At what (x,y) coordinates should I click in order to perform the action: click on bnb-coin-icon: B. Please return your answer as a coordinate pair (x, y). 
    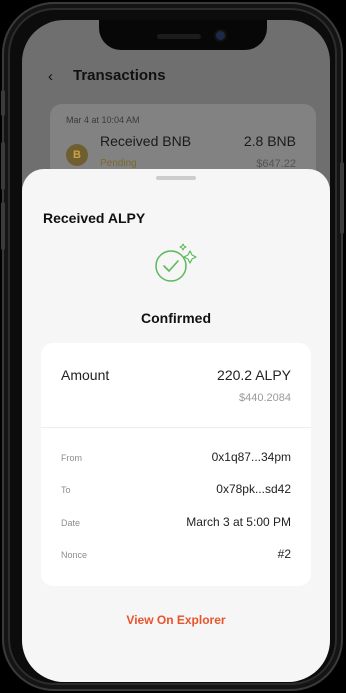
    Looking at the image, I should click on (77, 155).